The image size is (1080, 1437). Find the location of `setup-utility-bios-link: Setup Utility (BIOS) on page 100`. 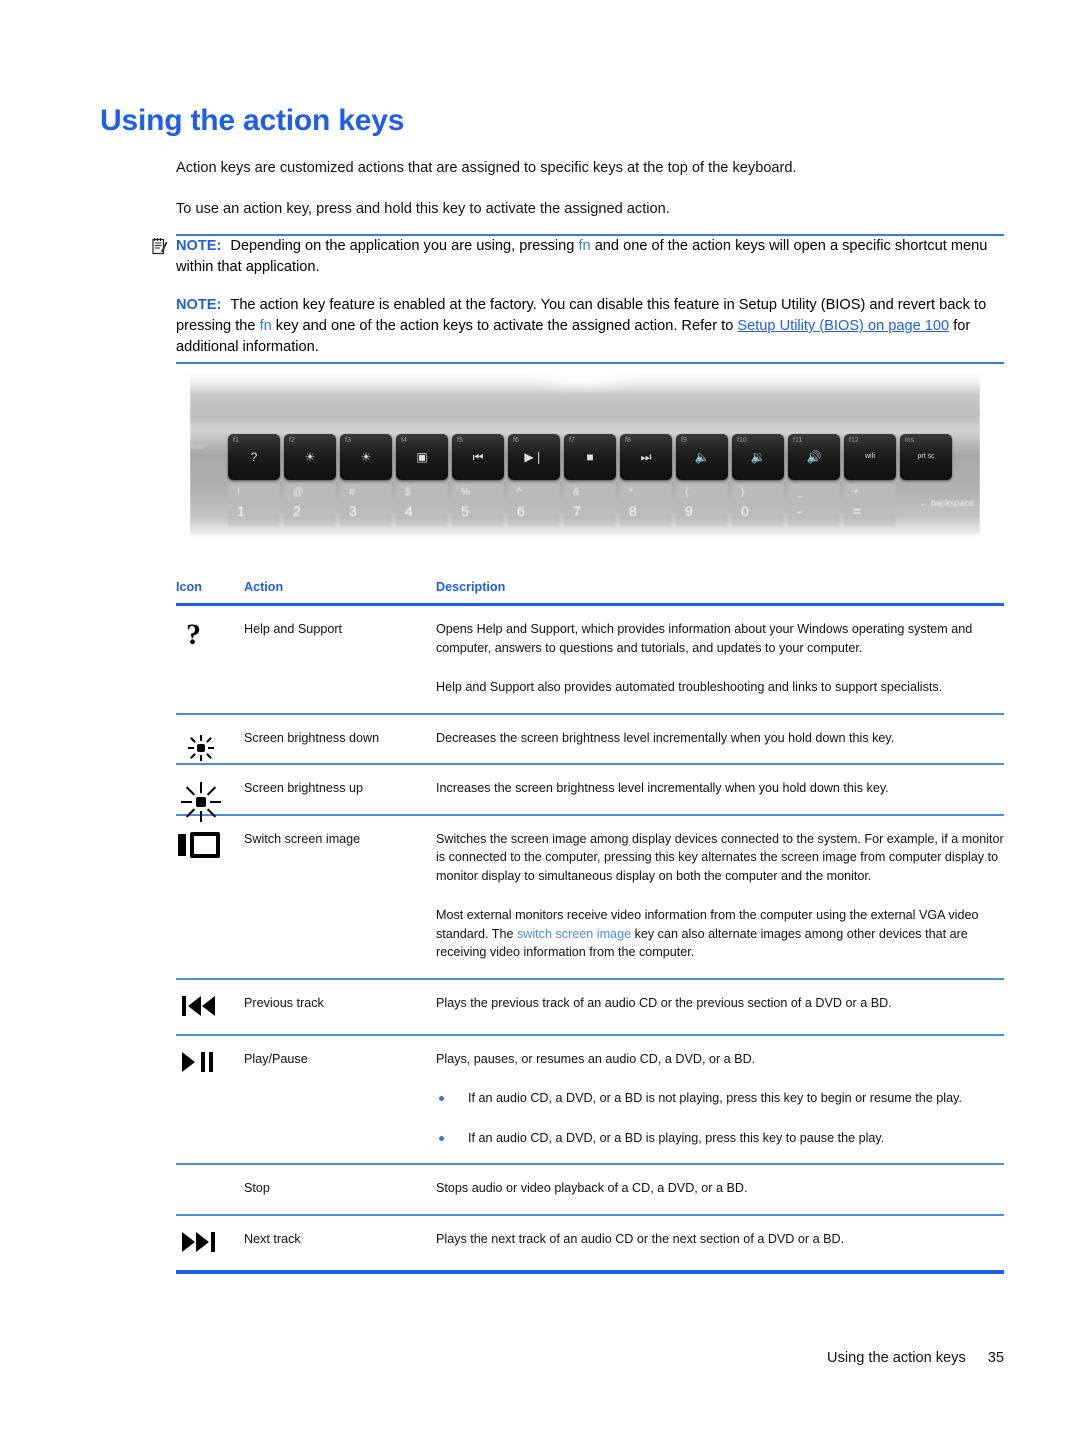

setup-utility-bios-link: Setup Utility (BIOS) on page 100 is located at coordinates (843, 326).